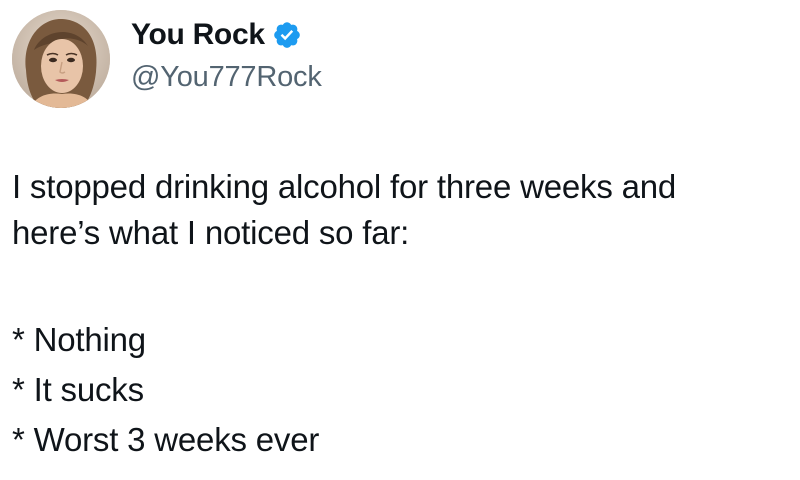  What do you see at coordinates (211, 232) in the screenshot?
I see `tweet-text-line: here’s what I noticed so far:` at bounding box center [211, 232].